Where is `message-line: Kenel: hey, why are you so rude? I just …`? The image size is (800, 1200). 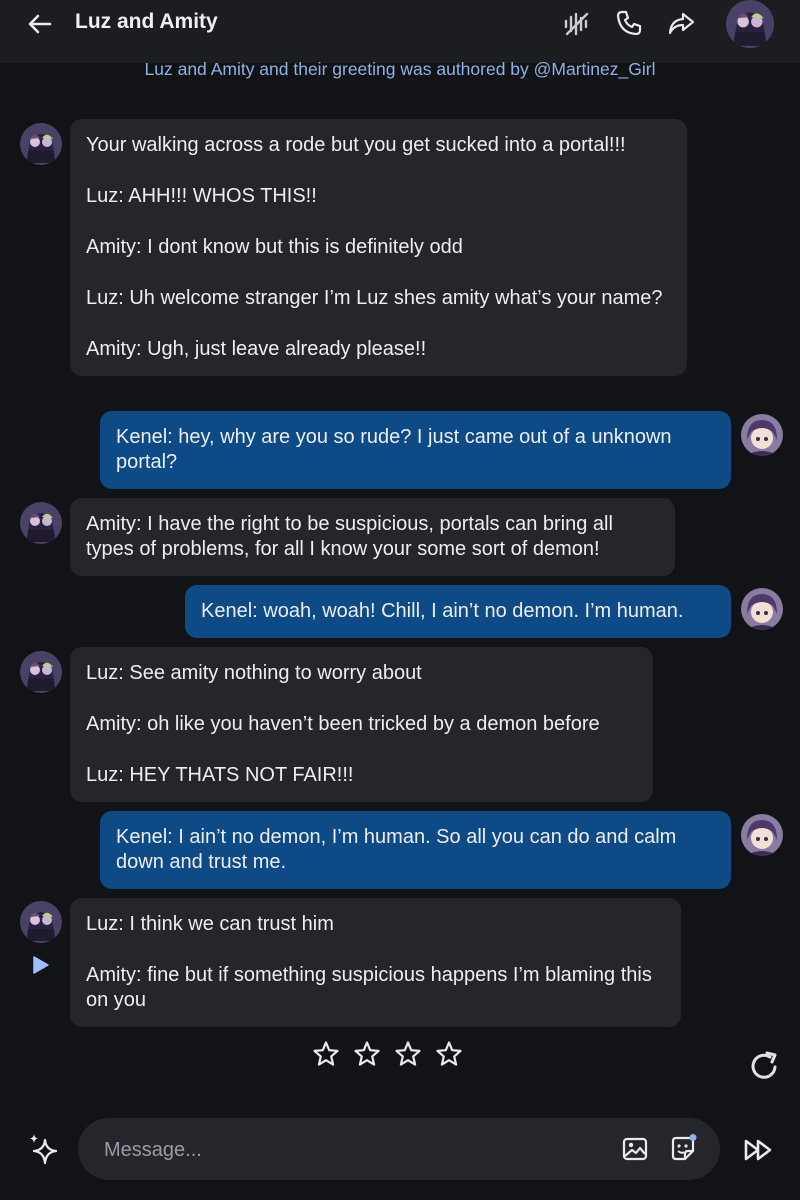
message-line: Kenel: hey, why are you so rude? I just … is located at coordinates (397, 449).